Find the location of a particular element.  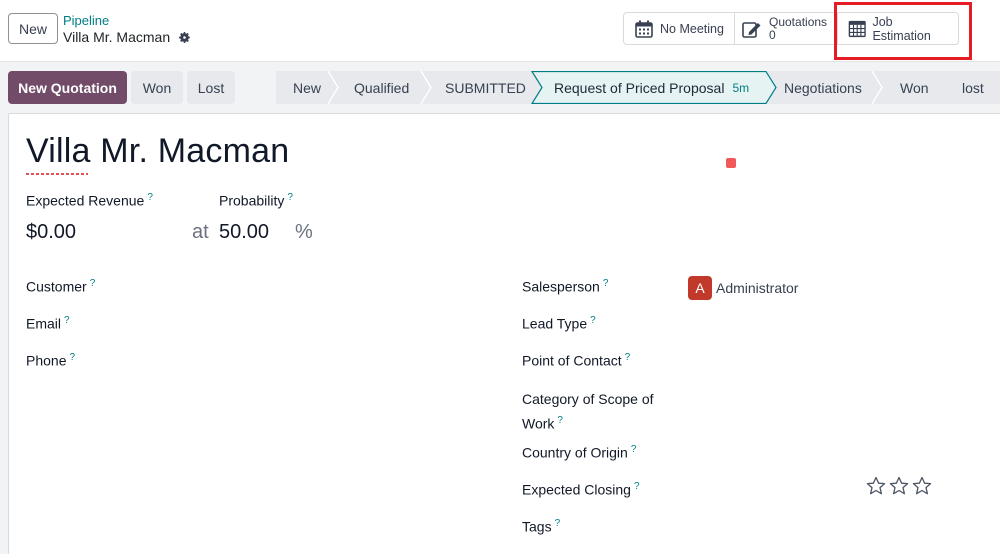

salesperson-field: Administrator is located at coordinates (757, 288).